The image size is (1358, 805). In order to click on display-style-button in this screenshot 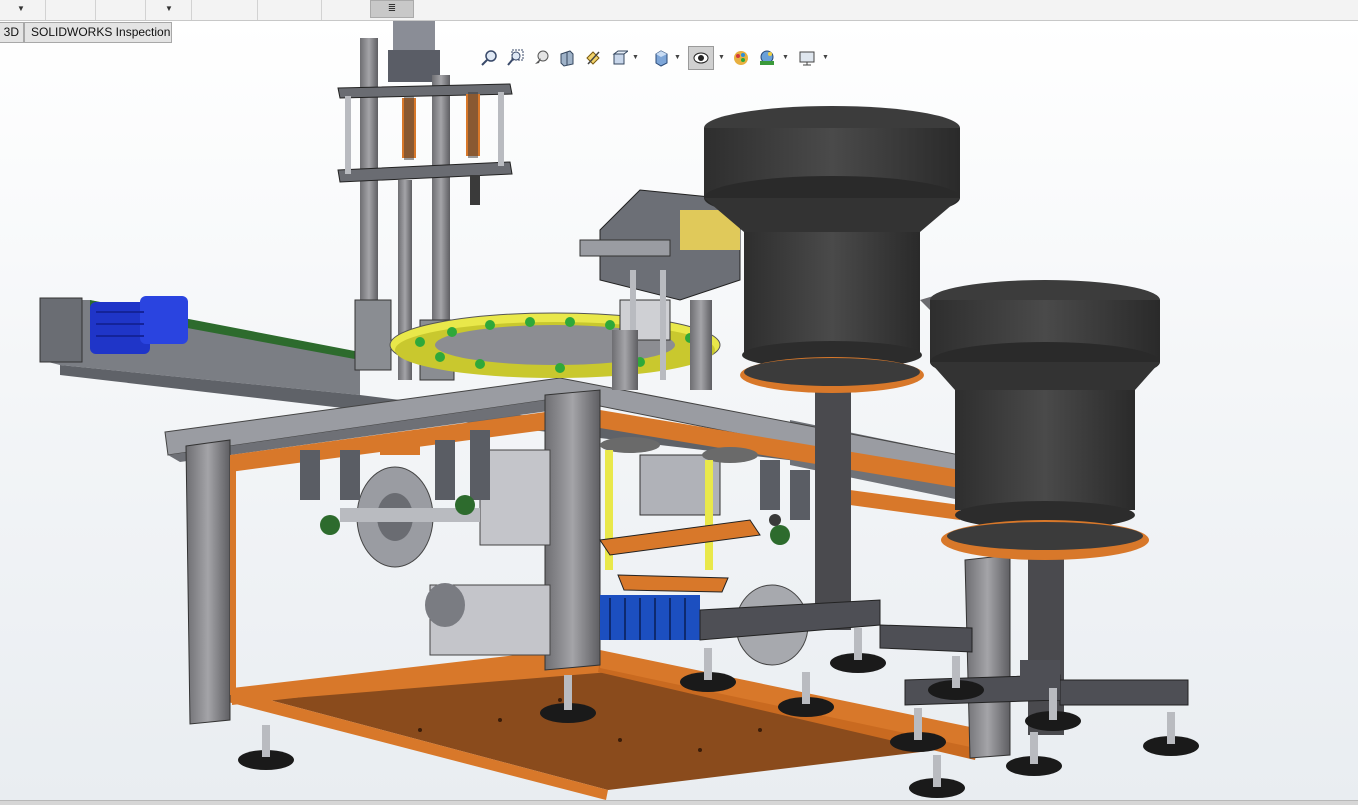, I will do `click(661, 58)`.